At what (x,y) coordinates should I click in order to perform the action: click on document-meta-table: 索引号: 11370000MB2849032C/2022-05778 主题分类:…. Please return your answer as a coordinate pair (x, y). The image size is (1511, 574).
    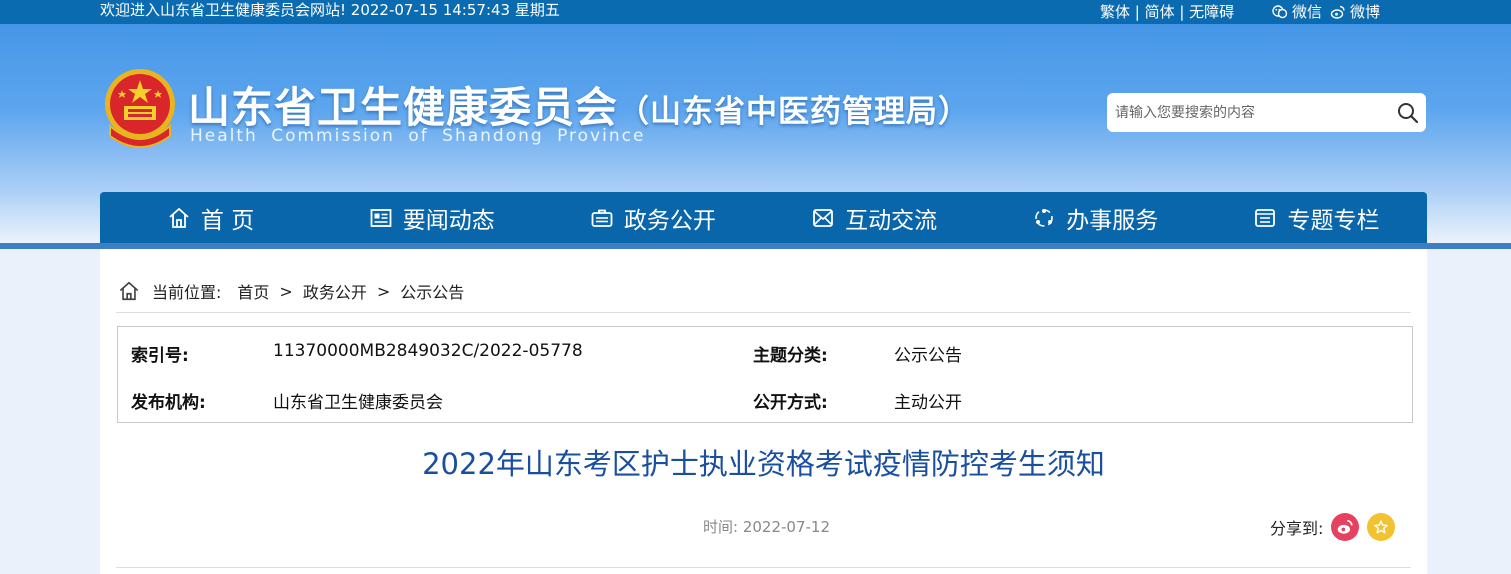
    Looking at the image, I should click on (765, 374).